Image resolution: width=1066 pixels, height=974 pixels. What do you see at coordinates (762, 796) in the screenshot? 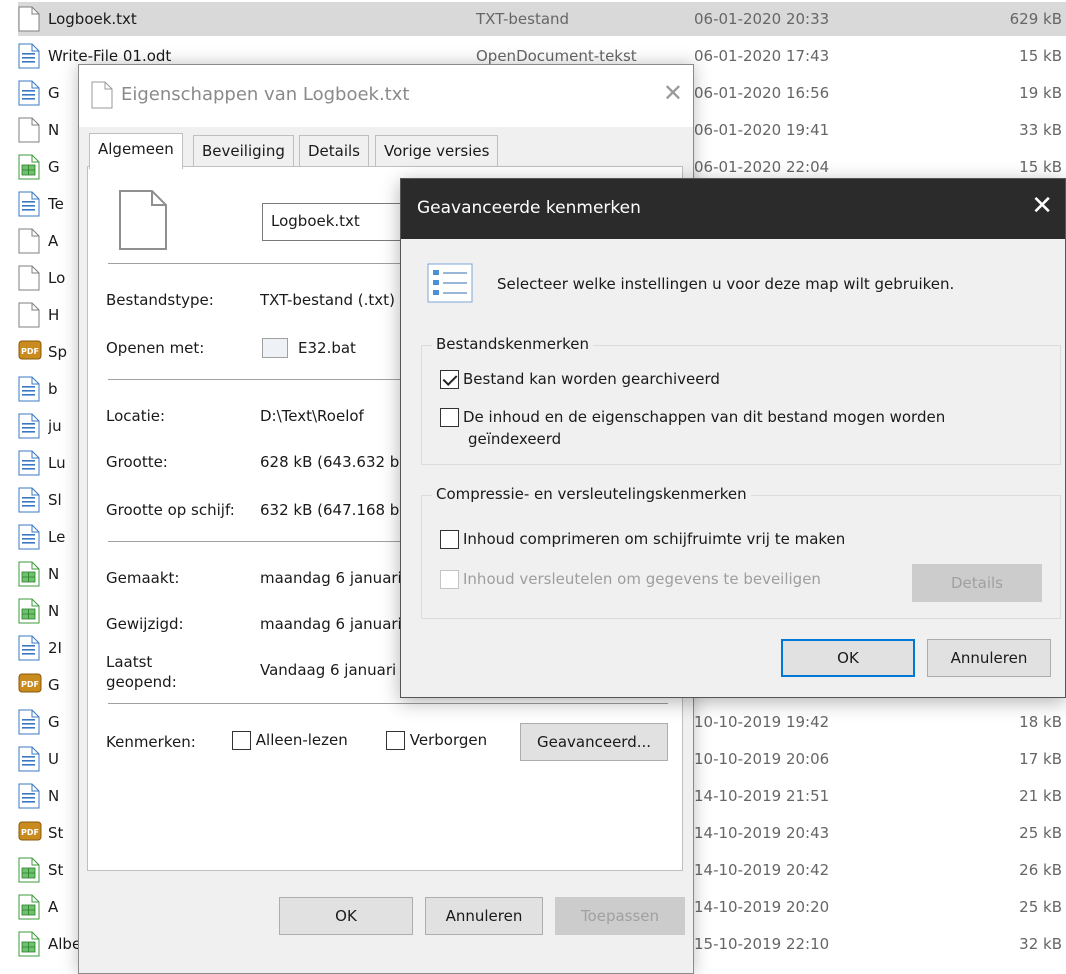
I see `file-date: 14-10-2019 21:51` at bounding box center [762, 796].